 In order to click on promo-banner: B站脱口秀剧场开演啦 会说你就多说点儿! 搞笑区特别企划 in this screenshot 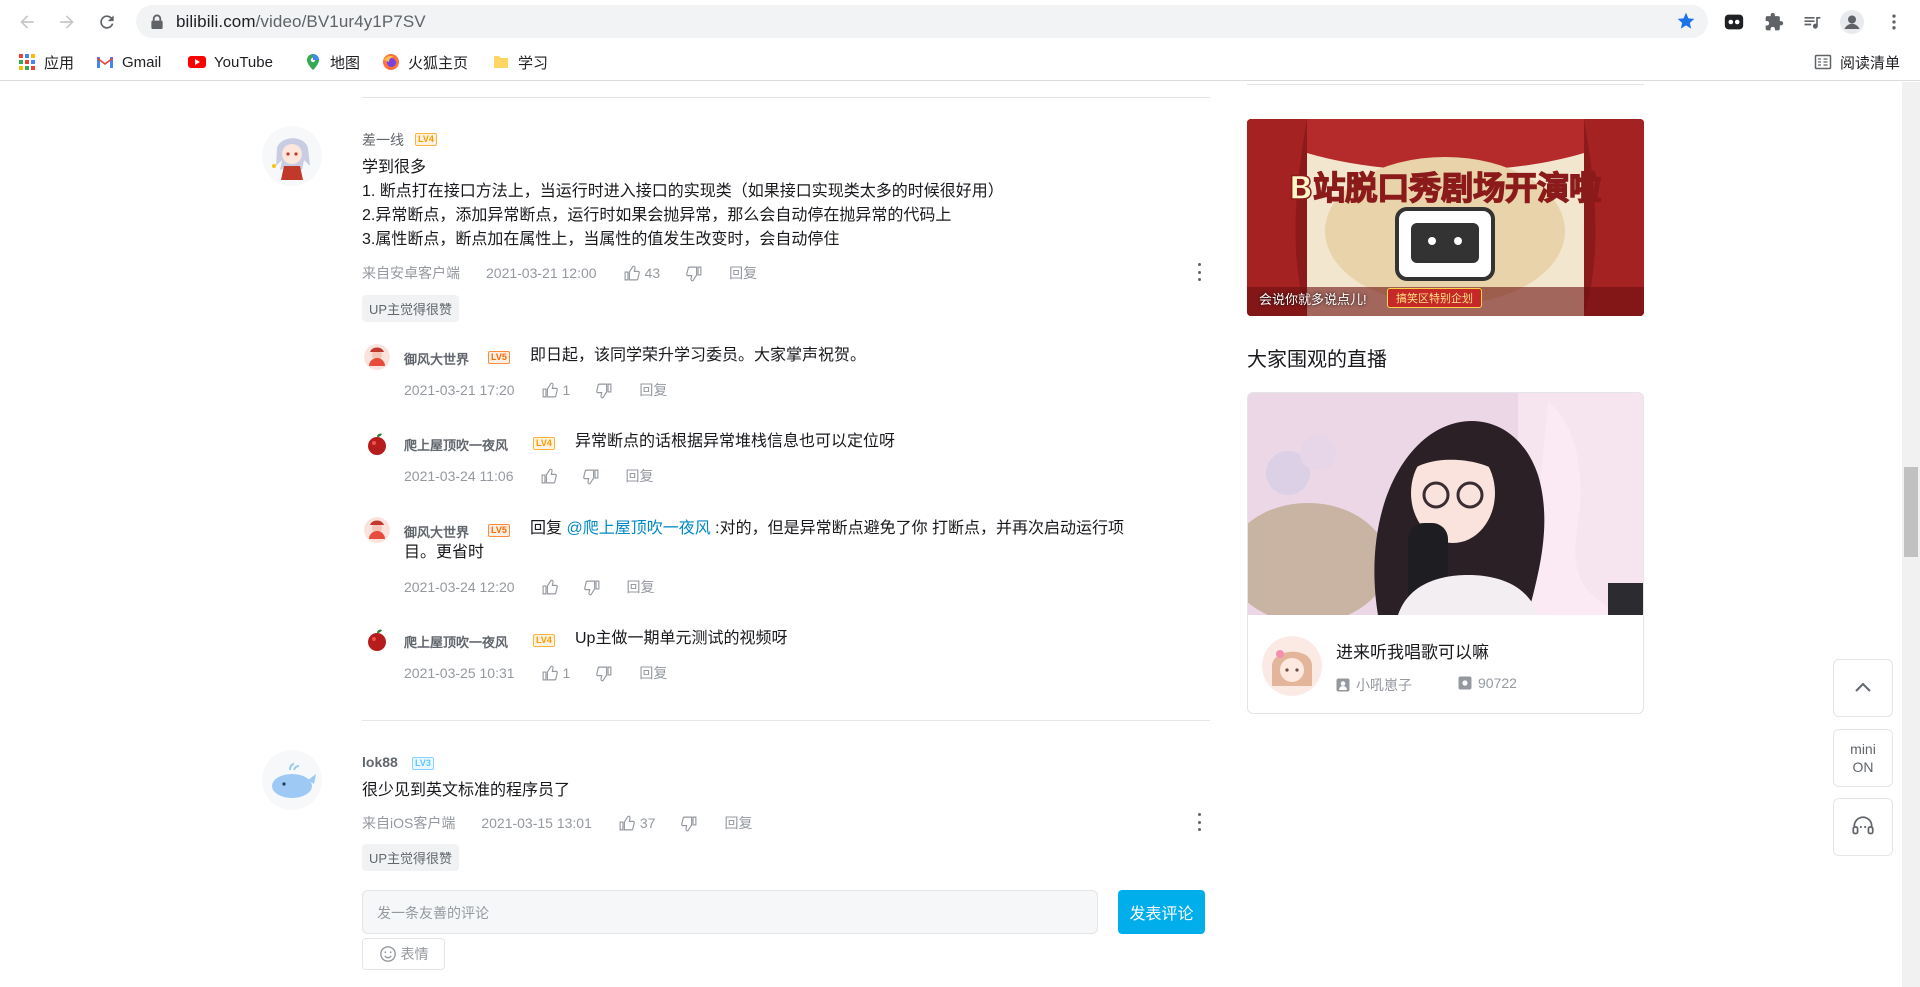, I will do `click(1445, 217)`.